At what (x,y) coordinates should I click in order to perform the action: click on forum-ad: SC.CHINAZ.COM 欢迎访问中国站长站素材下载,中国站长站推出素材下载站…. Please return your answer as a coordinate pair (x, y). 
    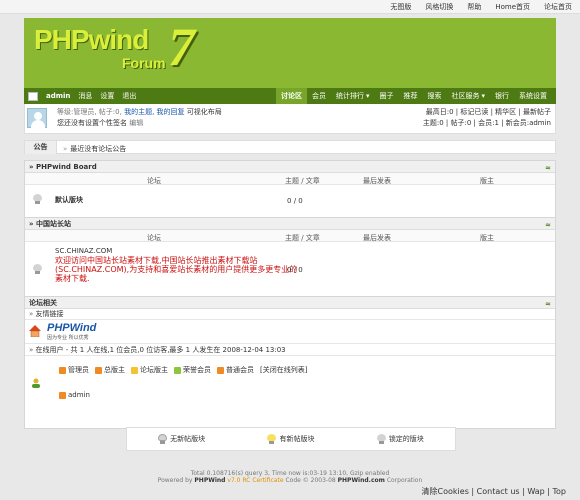
    Looking at the image, I should click on (179, 265).